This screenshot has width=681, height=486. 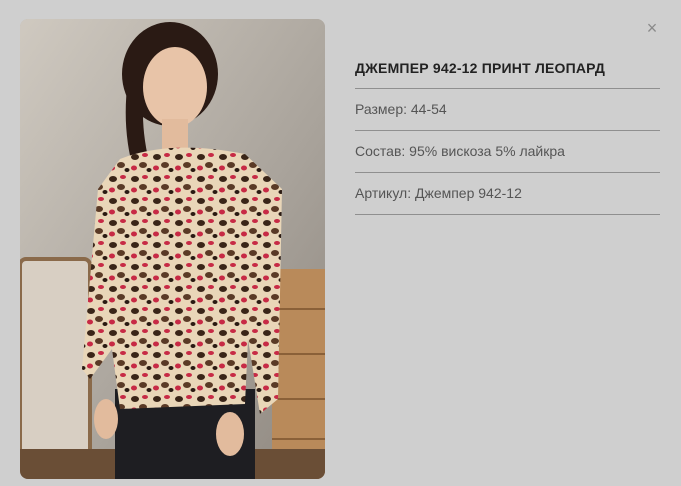 I want to click on close-icon: ×, so click(x=652, y=28).